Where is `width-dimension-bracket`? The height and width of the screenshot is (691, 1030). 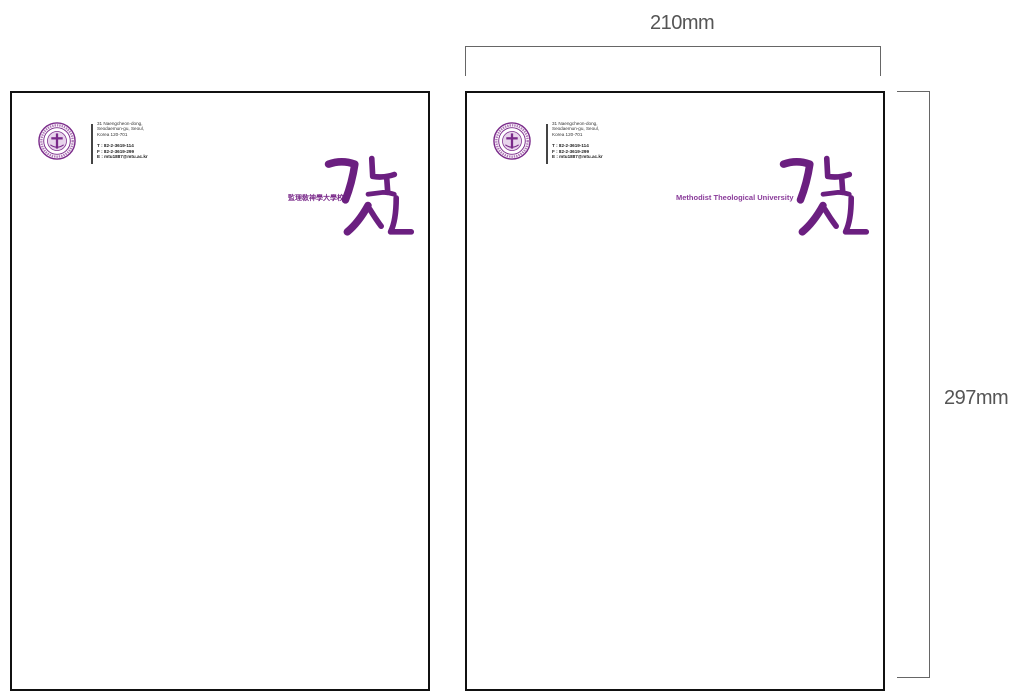
width-dimension-bracket is located at coordinates (673, 61).